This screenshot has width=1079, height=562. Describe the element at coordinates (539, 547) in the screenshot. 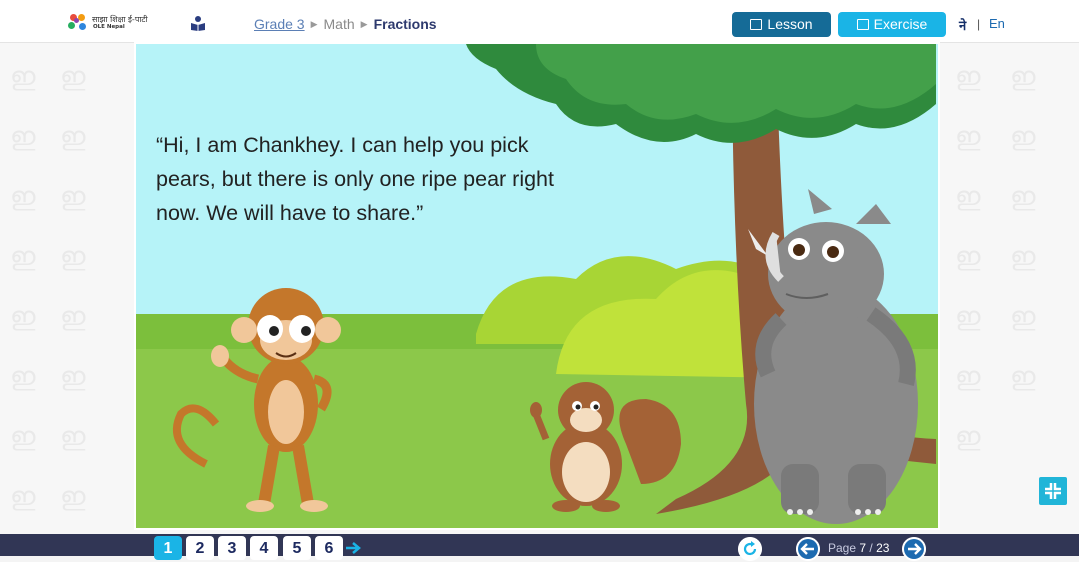

I see `page-navigation-bar: 1 2 3 4 5 6 Page 7 / 23` at that location.